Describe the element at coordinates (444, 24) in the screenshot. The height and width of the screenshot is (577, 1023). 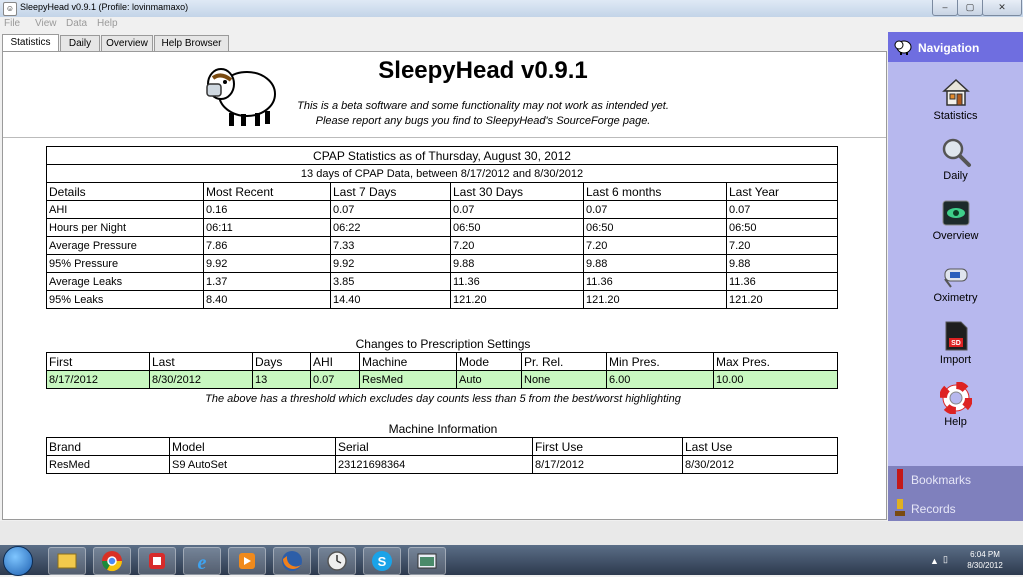
I see `menu-bar: File View Data Help` at that location.